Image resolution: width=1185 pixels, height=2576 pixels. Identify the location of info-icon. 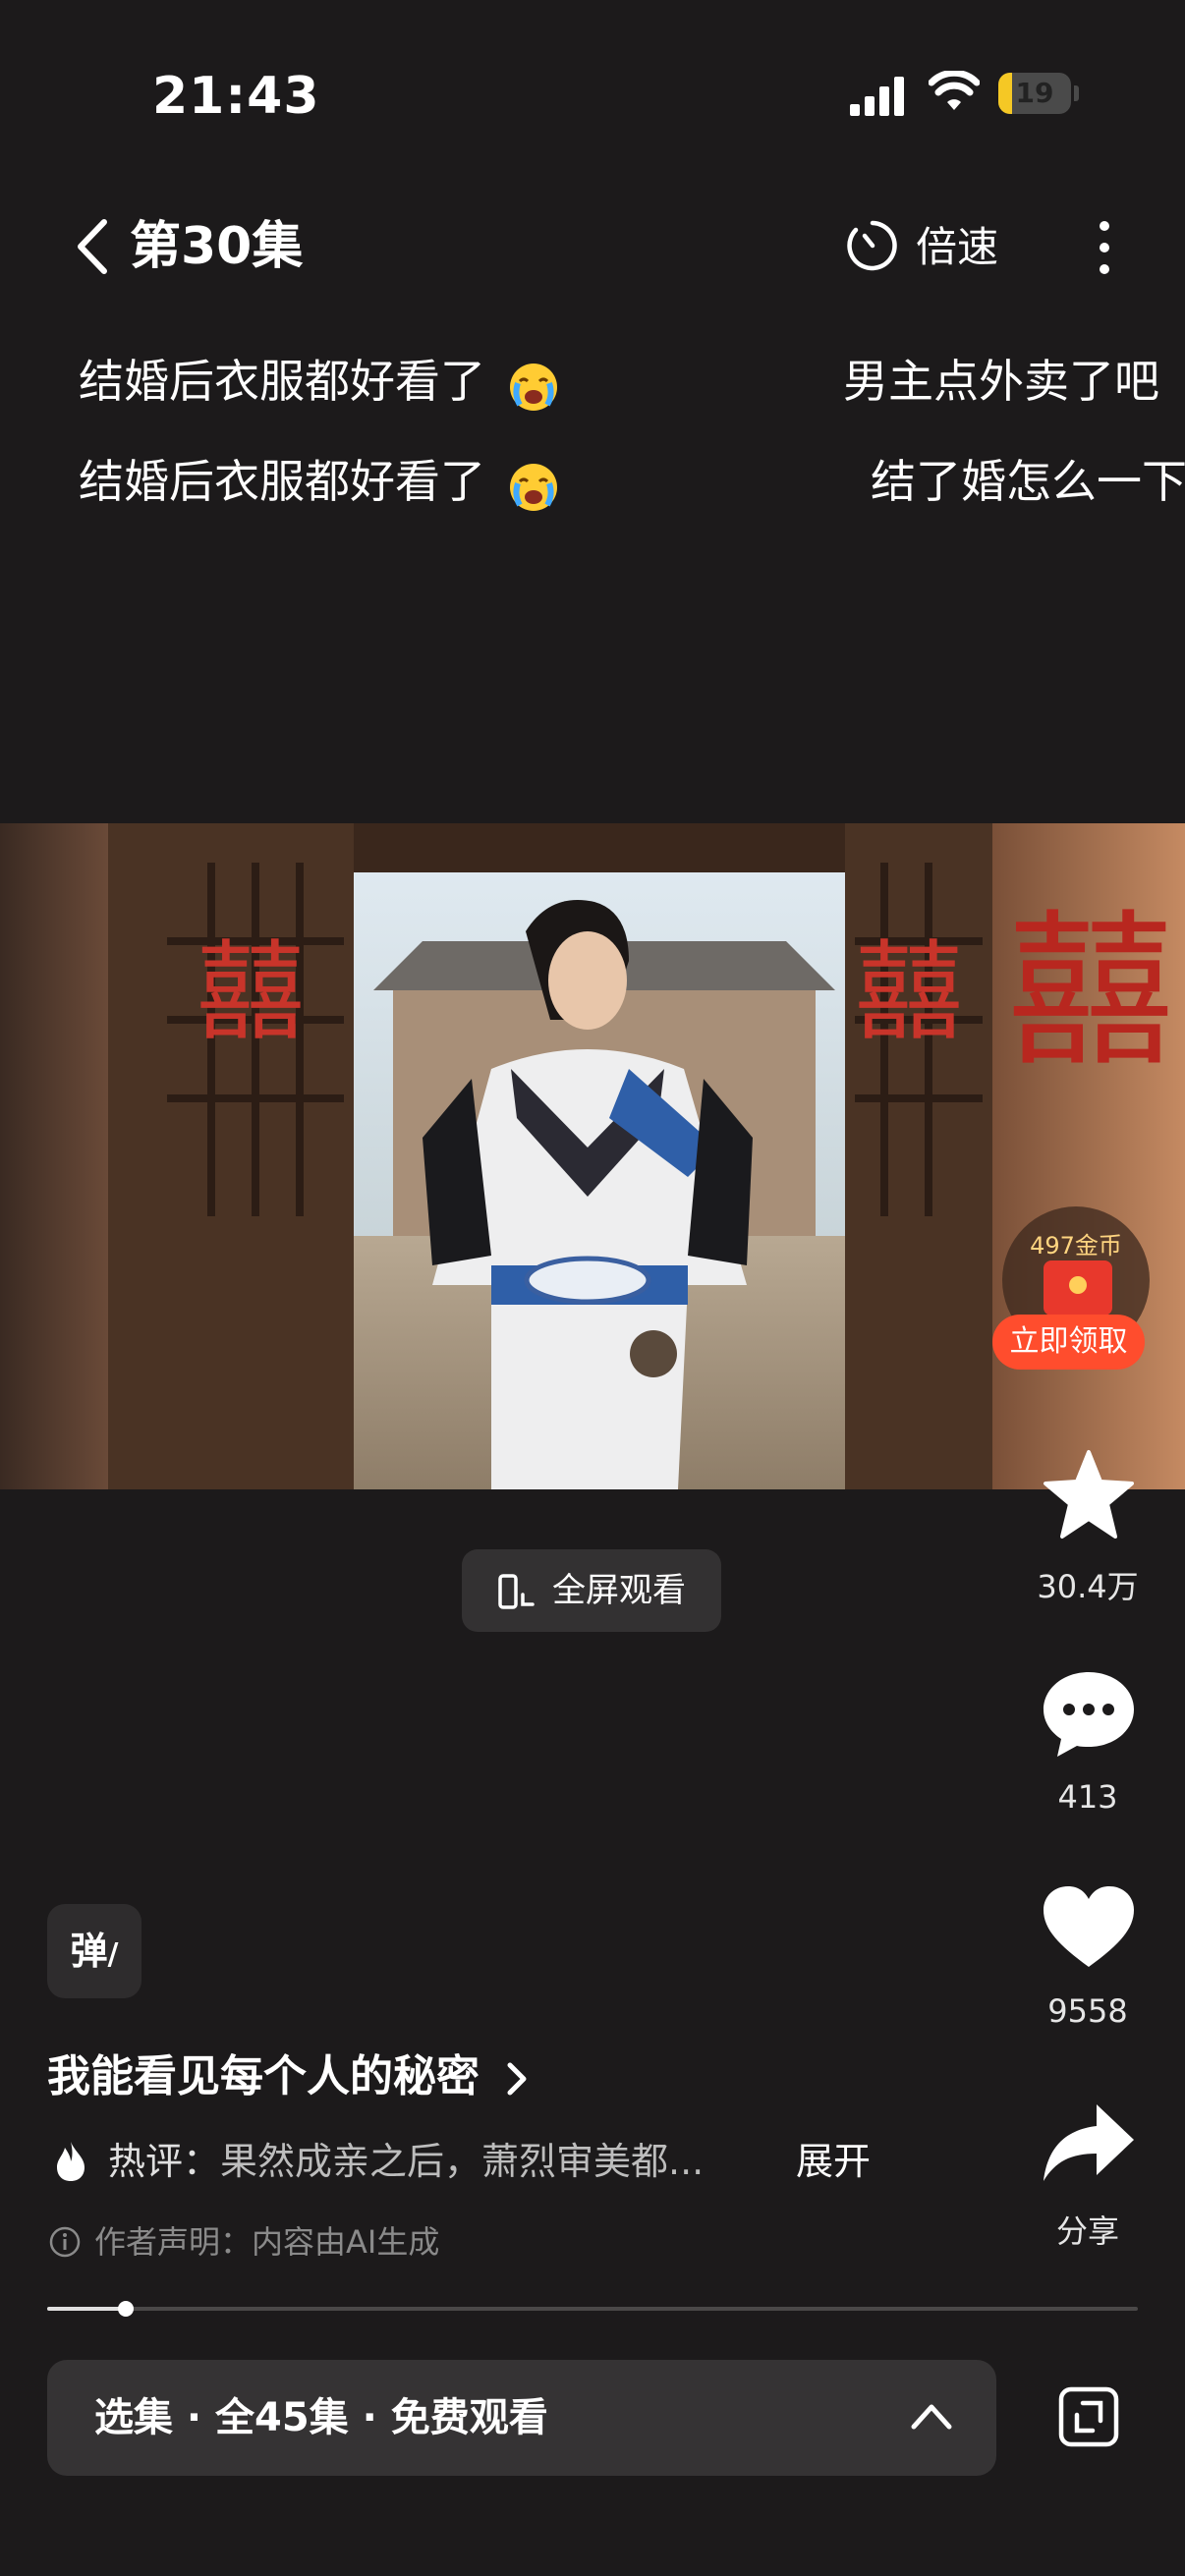
(65, 2242).